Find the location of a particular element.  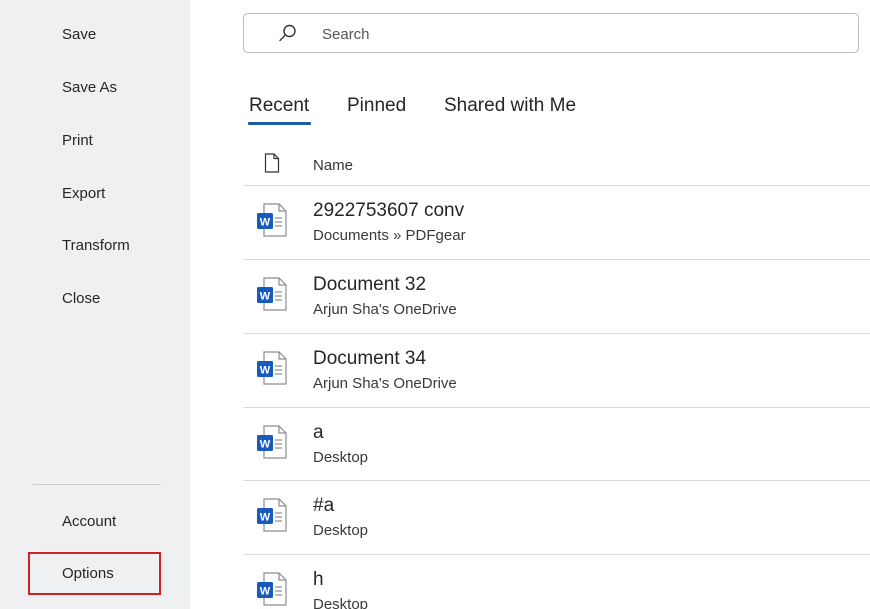

search-input is located at coordinates (572, 34).